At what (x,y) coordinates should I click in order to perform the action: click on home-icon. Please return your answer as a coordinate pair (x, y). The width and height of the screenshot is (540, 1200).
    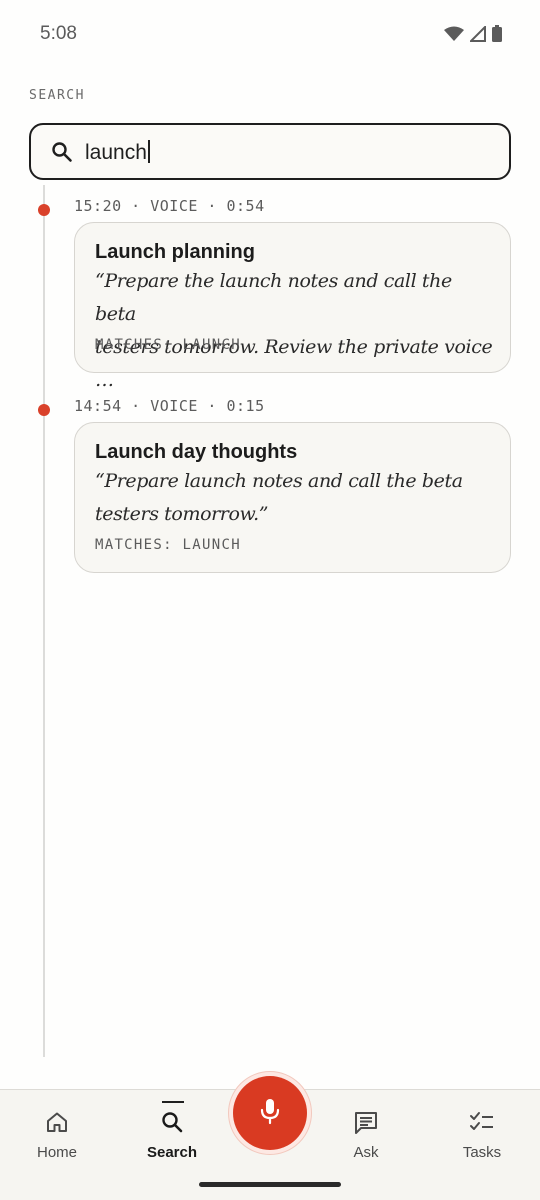
    Looking at the image, I should click on (57, 1123).